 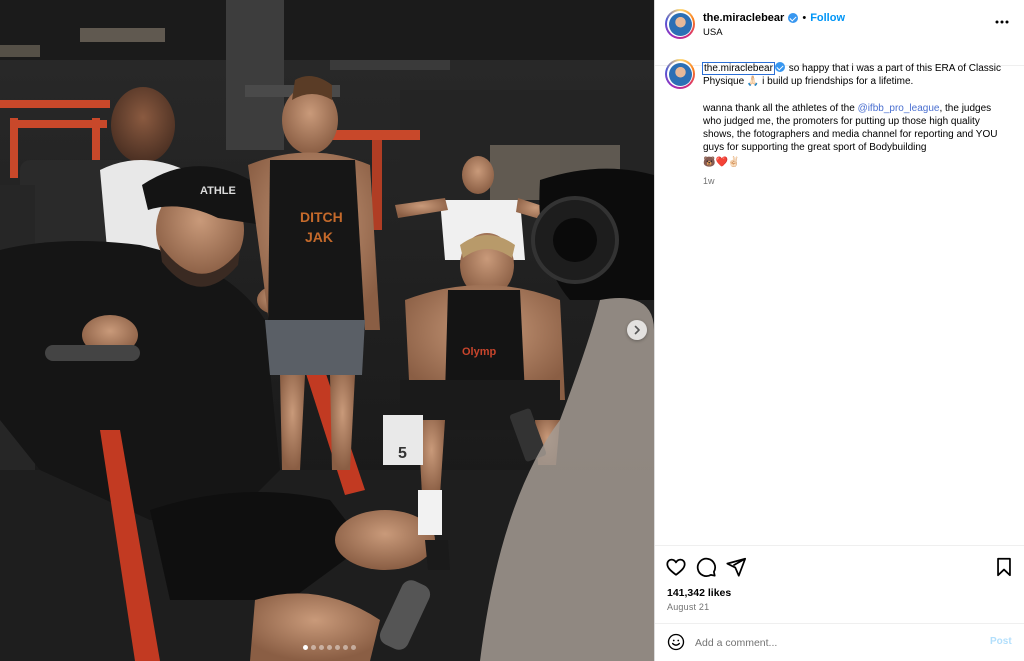 I want to click on paper-plane-icon, so click(x=736, y=567).